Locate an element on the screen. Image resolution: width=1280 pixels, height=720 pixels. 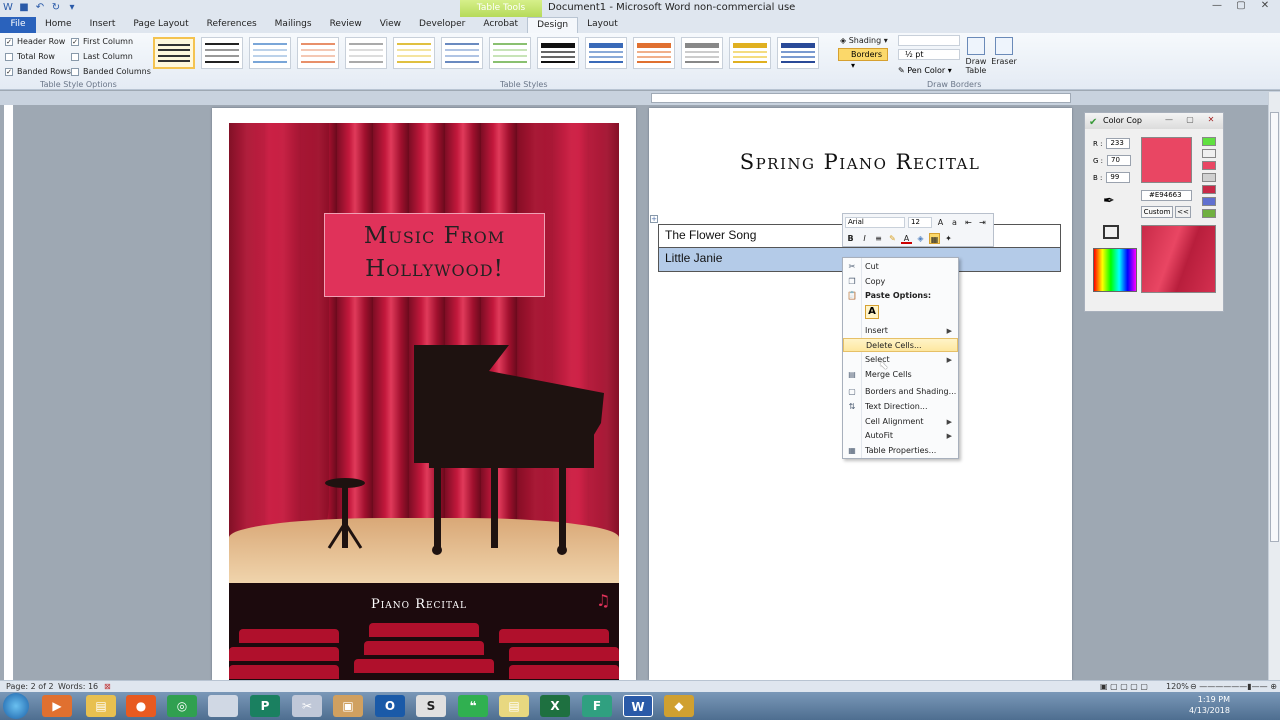
tab-mailings: Mailings is located at coordinates (293, 25).